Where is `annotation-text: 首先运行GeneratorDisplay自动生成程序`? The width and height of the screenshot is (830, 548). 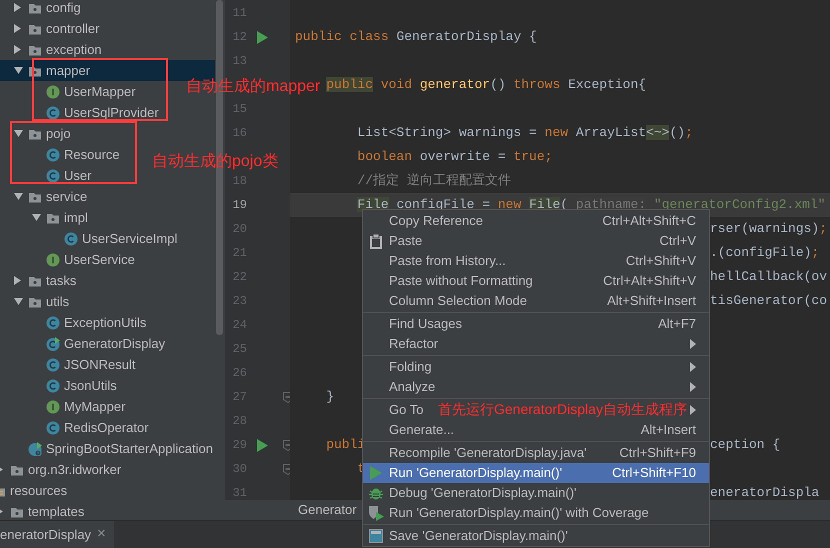 annotation-text: 首先运行GeneratorDisplay自动生成程序 is located at coordinates (562, 409).